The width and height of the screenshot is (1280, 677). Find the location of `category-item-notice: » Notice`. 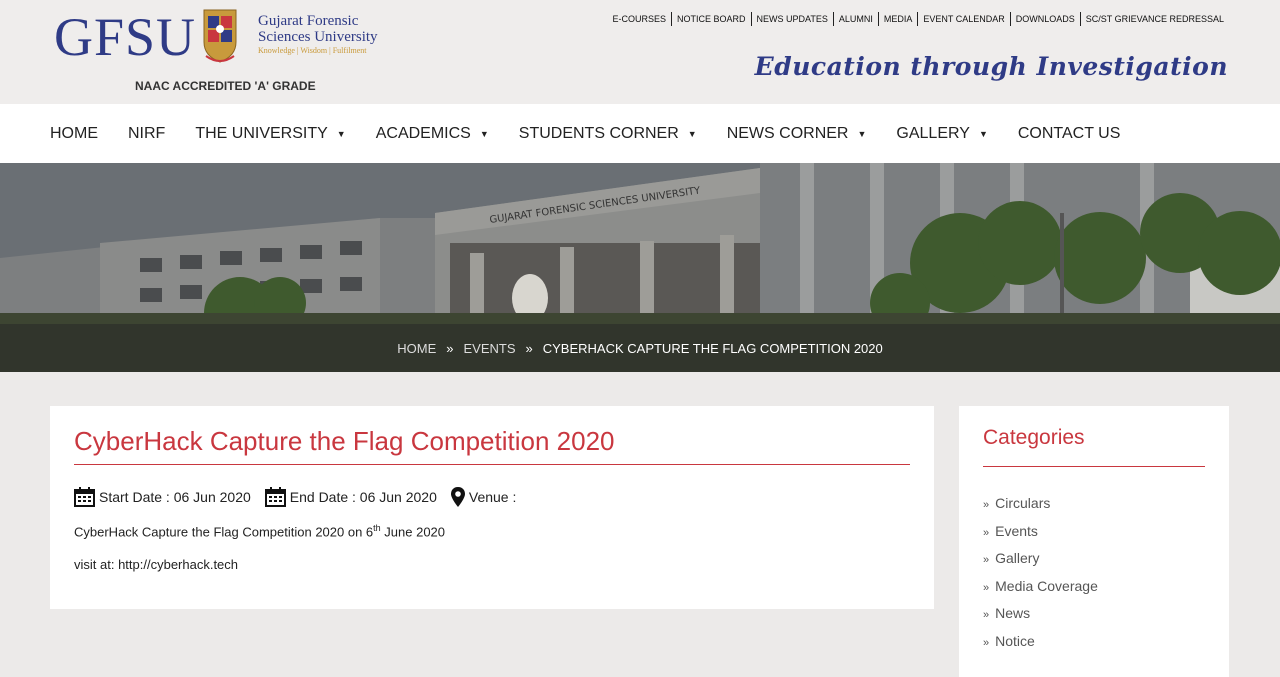

category-item-notice: » Notice is located at coordinates (1094, 643).